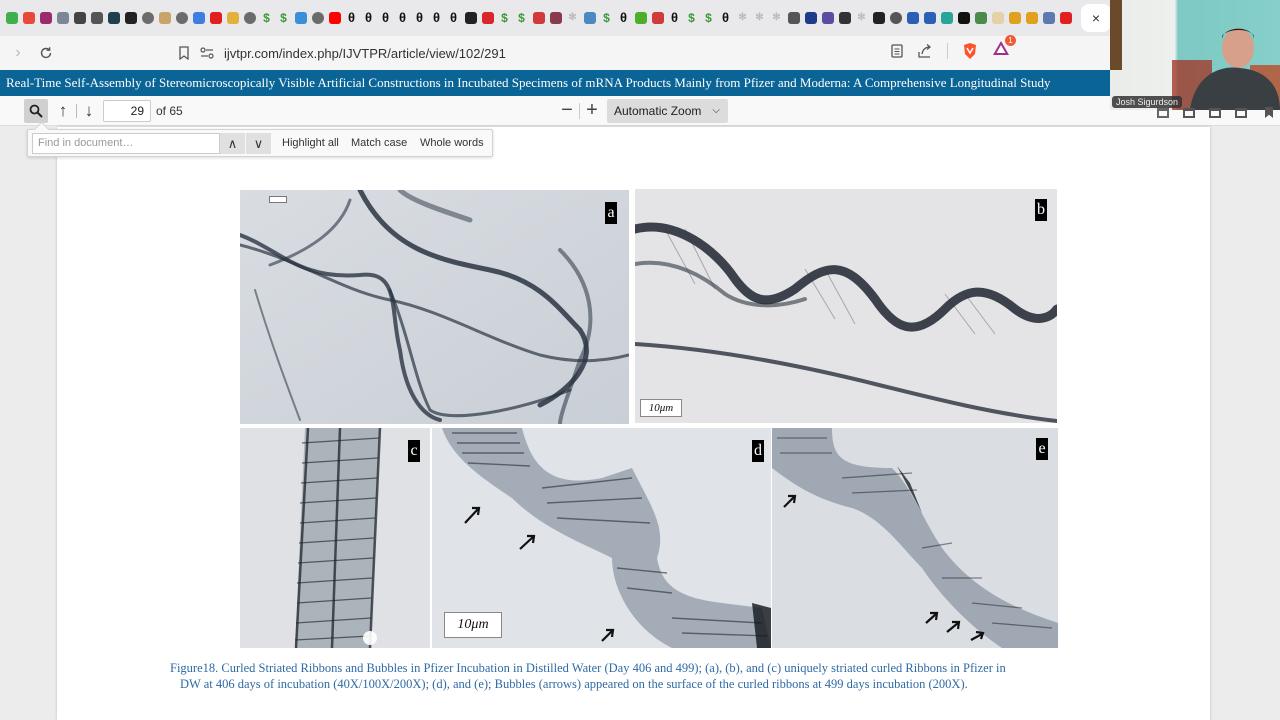 The width and height of the screenshot is (1280, 720). What do you see at coordinates (232, 143) in the screenshot?
I see `find-previous-button: ∧` at bounding box center [232, 143].